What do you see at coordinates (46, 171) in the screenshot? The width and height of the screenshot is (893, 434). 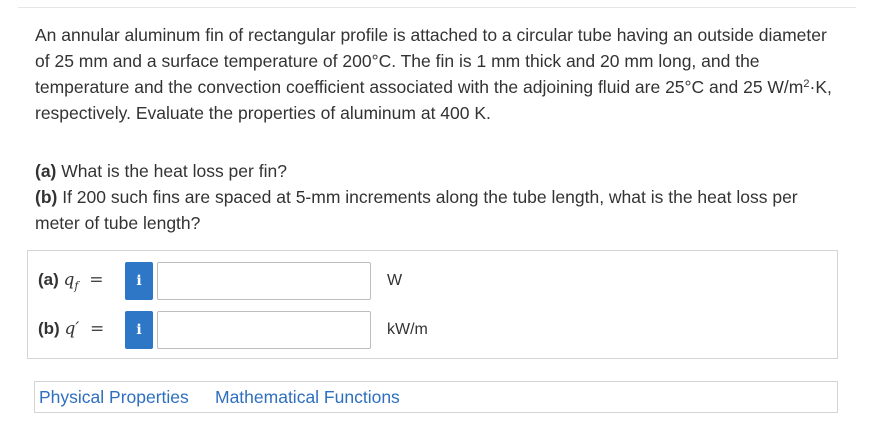 I see `question-a-part: (a)` at bounding box center [46, 171].